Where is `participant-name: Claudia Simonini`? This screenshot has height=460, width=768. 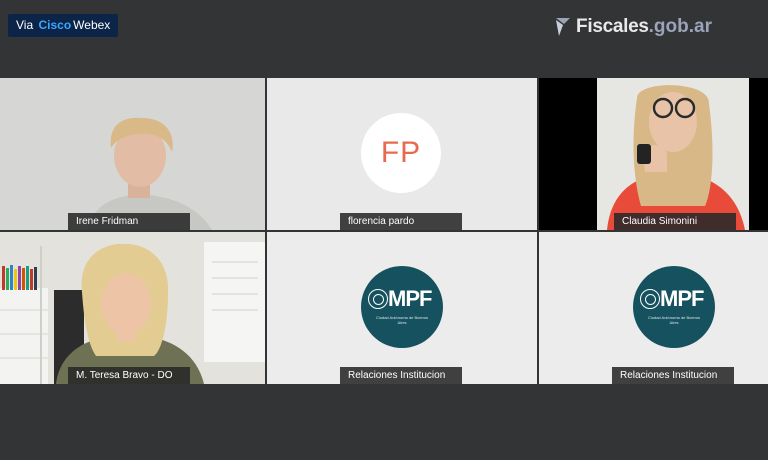 participant-name: Claudia Simonini is located at coordinates (675, 221).